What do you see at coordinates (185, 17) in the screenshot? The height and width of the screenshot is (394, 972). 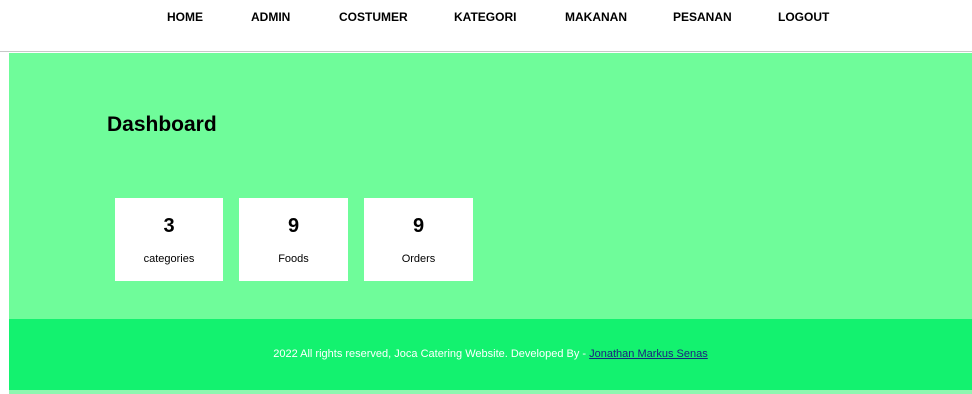 I see `nav-home: HOME` at bounding box center [185, 17].